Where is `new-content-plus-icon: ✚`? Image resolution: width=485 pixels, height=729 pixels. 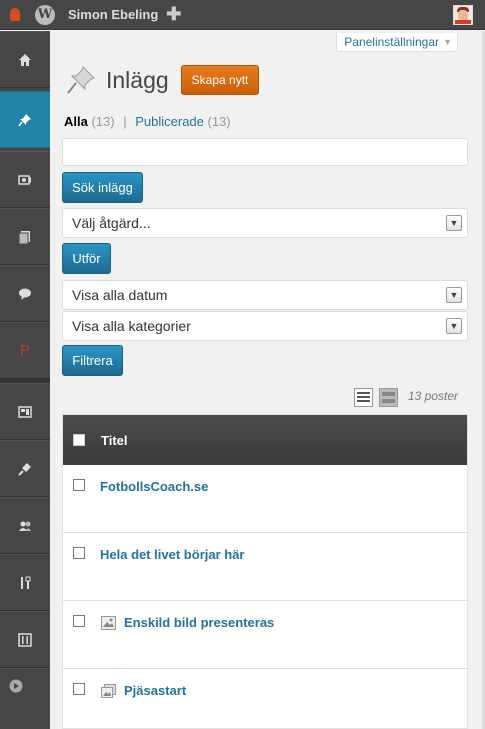
new-content-plus-icon: ✚ is located at coordinates (169, 15).